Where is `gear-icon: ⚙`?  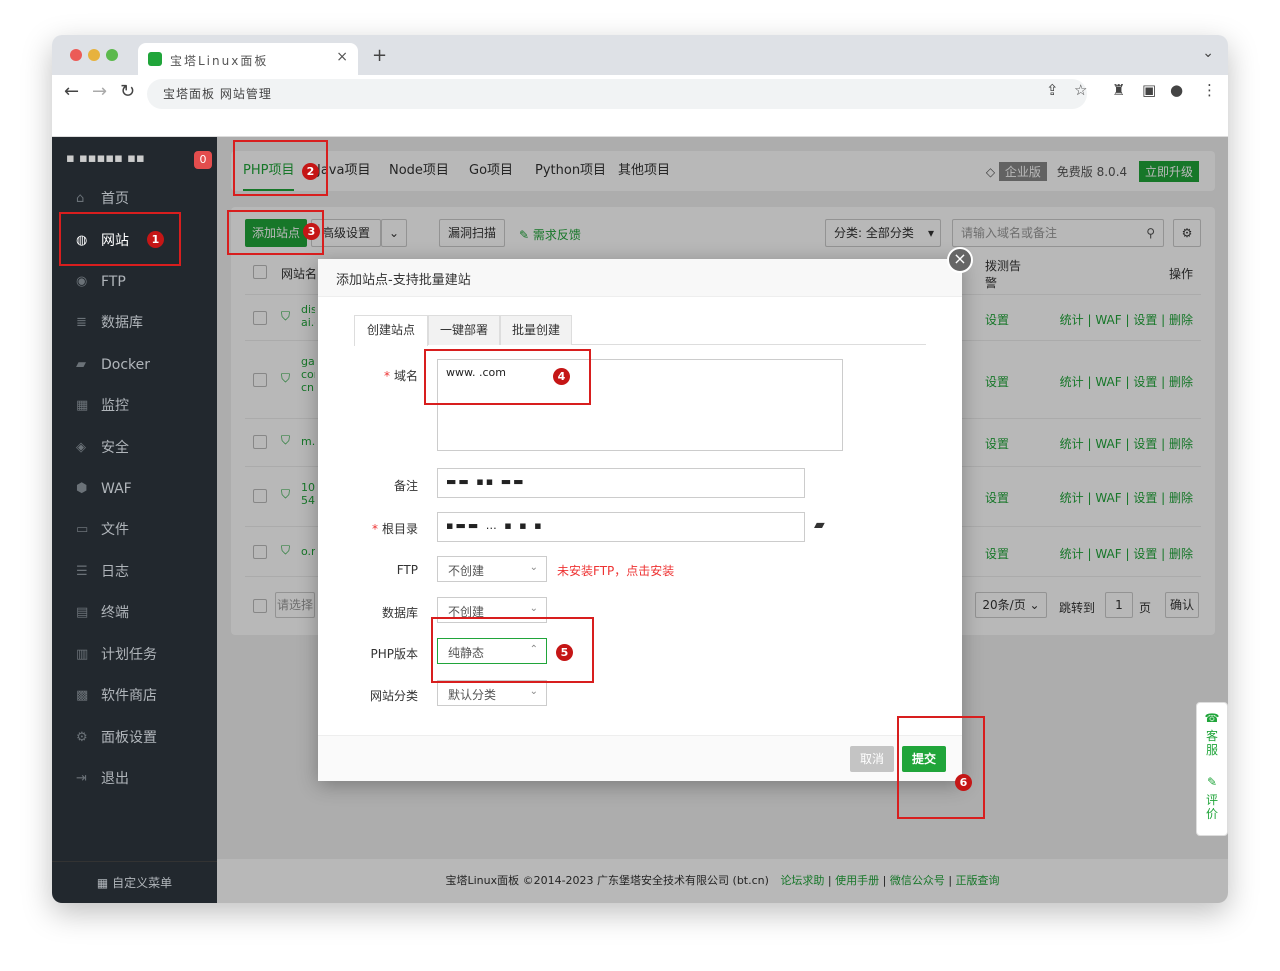
gear-icon: ⚙ is located at coordinates (82, 737).